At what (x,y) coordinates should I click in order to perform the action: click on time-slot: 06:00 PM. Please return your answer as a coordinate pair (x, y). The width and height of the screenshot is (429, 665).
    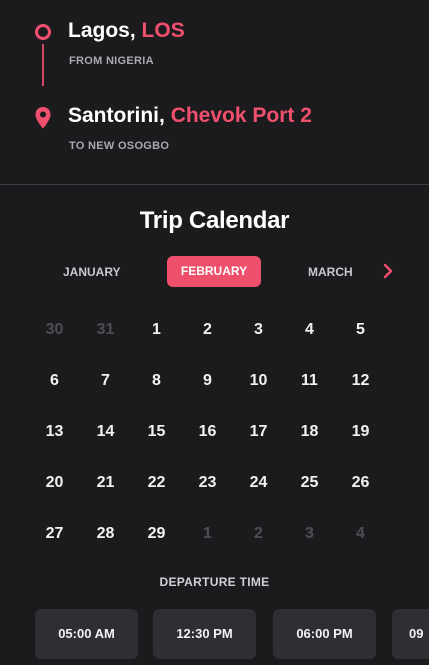
    Looking at the image, I should click on (324, 634).